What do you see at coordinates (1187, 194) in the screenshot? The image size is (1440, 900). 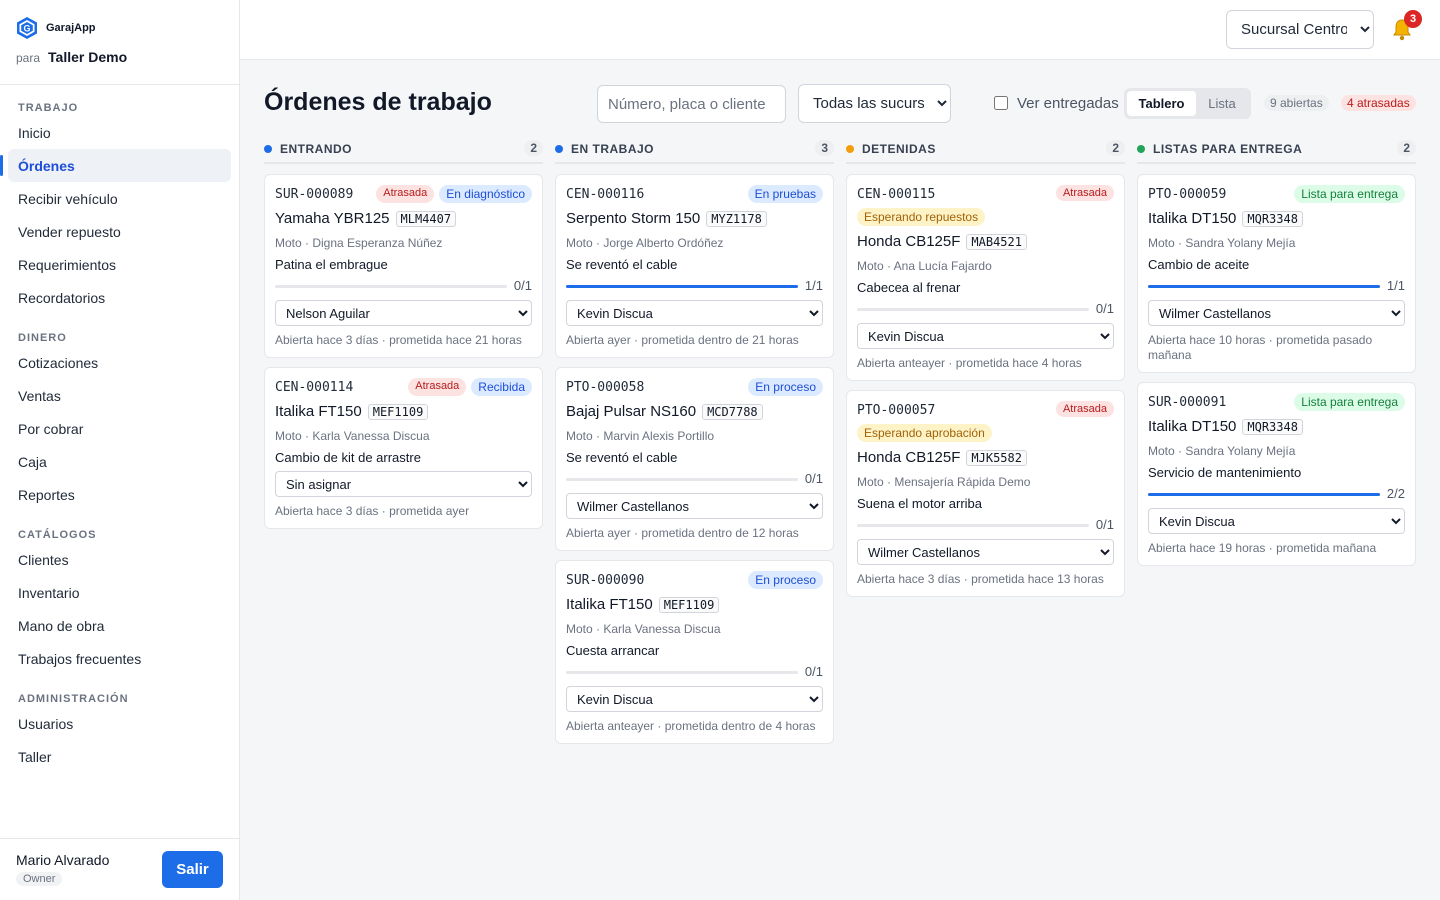 I see `order-number: PTO-000059` at bounding box center [1187, 194].